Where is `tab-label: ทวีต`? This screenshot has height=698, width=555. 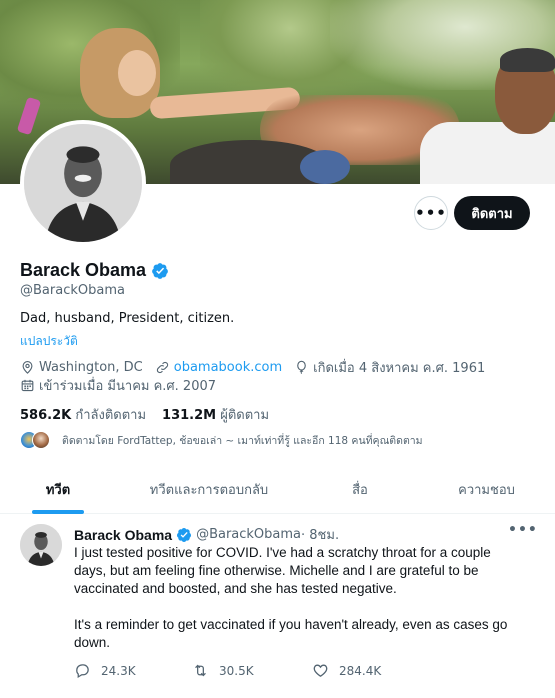
tab-label: ทวีต is located at coordinates (58, 490).